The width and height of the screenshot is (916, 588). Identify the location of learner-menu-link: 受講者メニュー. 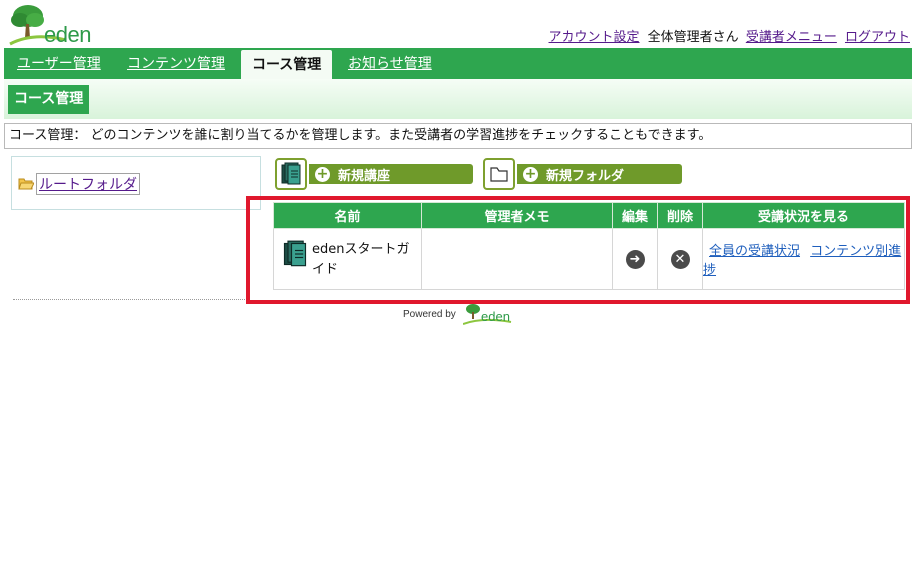
(791, 37).